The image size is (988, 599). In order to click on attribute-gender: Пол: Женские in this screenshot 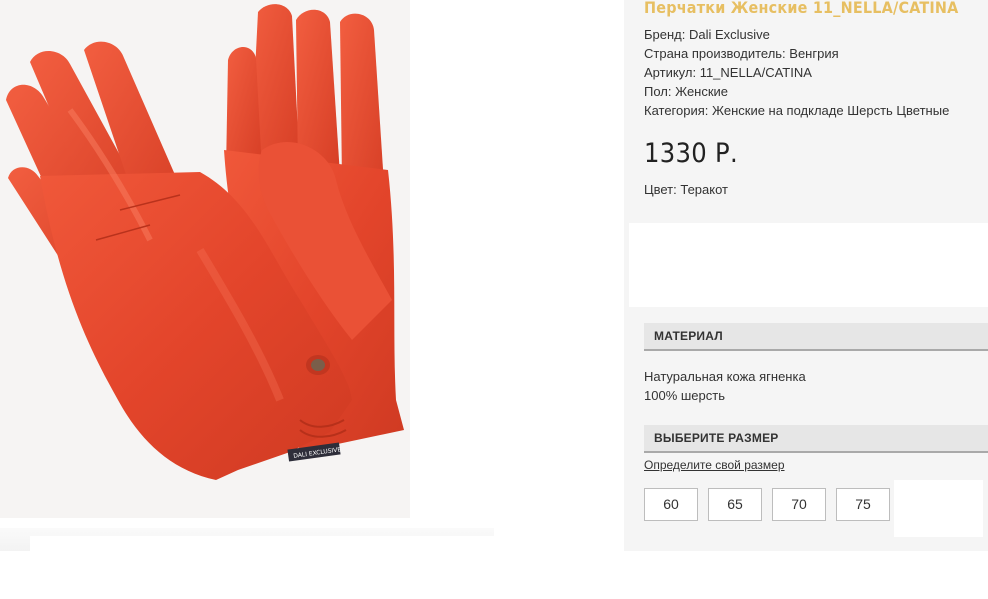, I will do `click(686, 91)`.